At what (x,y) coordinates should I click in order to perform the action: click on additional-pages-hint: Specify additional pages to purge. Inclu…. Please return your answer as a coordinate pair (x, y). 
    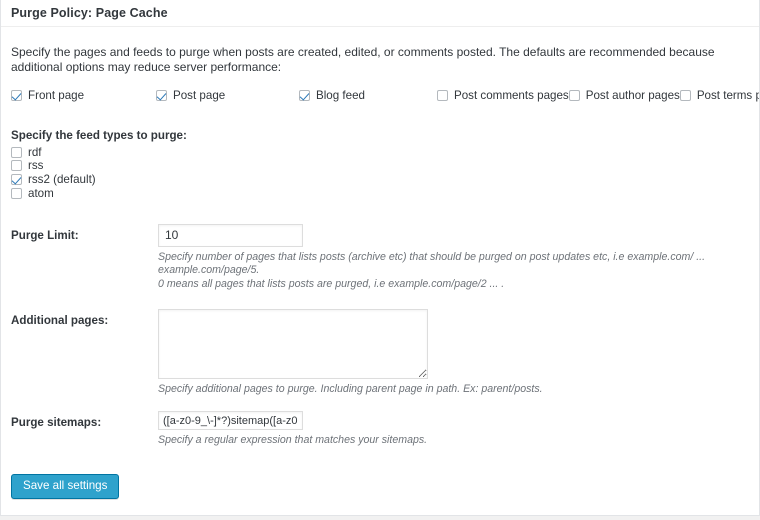
    Looking at the image, I should click on (350, 389).